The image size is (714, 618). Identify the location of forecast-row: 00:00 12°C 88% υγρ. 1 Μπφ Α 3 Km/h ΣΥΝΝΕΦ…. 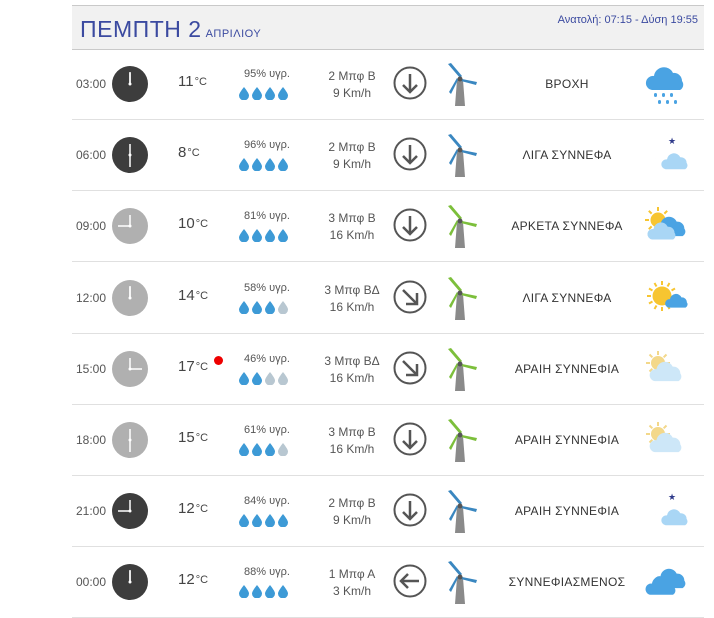
(388, 582).